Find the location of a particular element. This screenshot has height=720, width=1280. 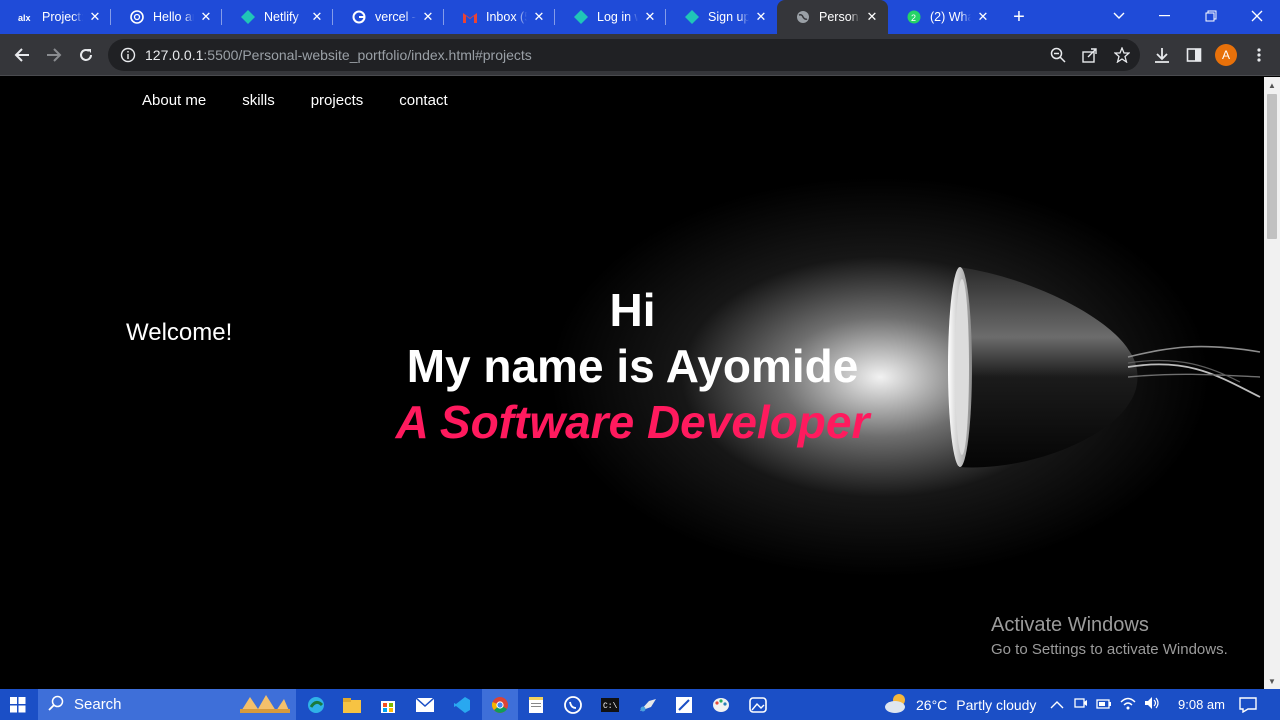

nav-projects: projects is located at coordinates (337, 100).